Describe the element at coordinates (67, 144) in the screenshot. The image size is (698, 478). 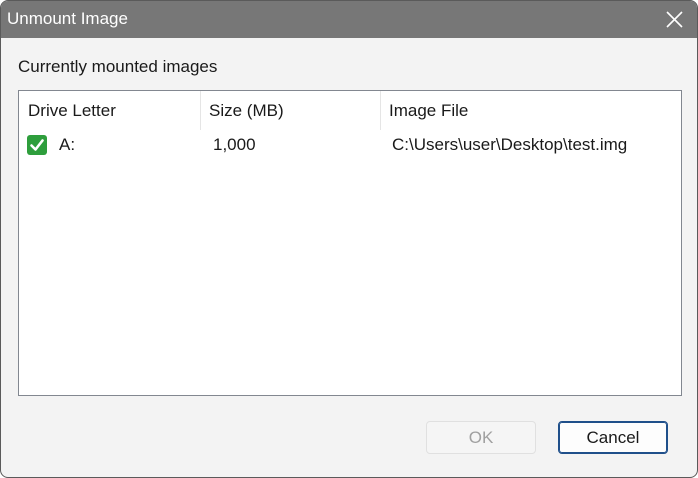
I see `drive-letter-cell: A:` at that location.